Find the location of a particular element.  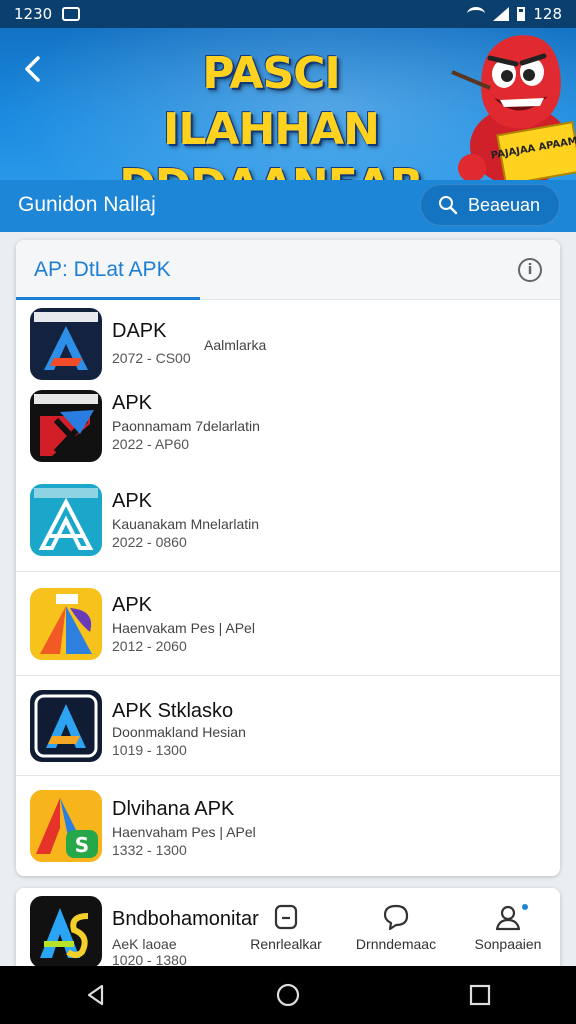

signal-icon is located at coordinates (501, 14).